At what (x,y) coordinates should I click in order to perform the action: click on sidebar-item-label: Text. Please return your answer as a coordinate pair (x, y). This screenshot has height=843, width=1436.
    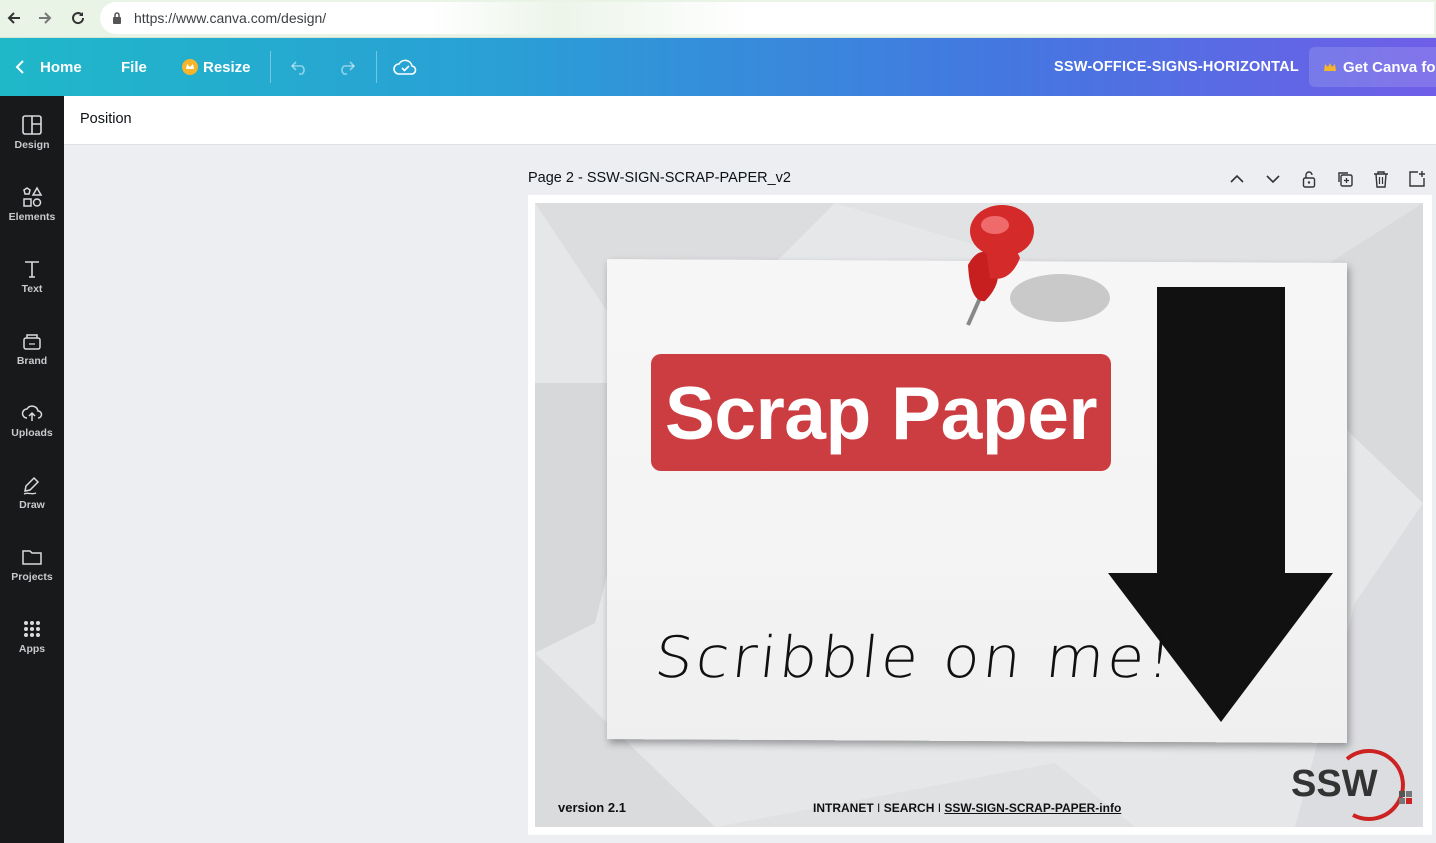
    Looking at the image, I should click on (32, 289).